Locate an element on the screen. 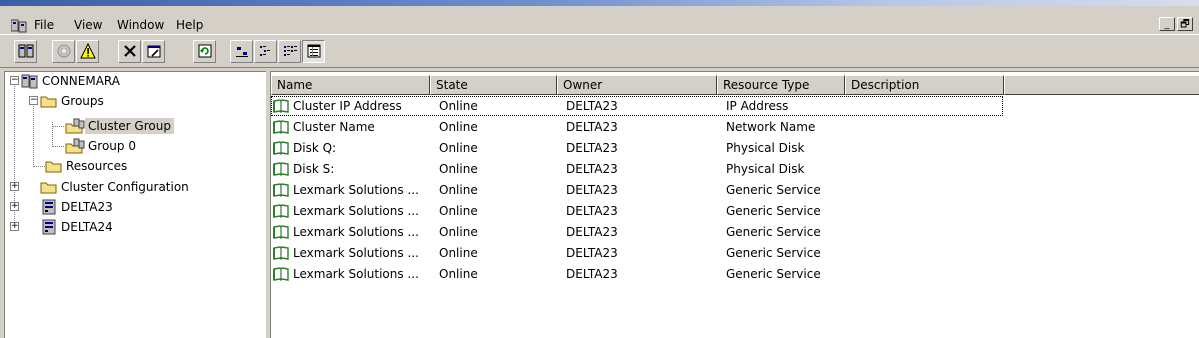  resource-row: Cluster Name Online DELTA23 Network Name is located at coordinates (735, 127).